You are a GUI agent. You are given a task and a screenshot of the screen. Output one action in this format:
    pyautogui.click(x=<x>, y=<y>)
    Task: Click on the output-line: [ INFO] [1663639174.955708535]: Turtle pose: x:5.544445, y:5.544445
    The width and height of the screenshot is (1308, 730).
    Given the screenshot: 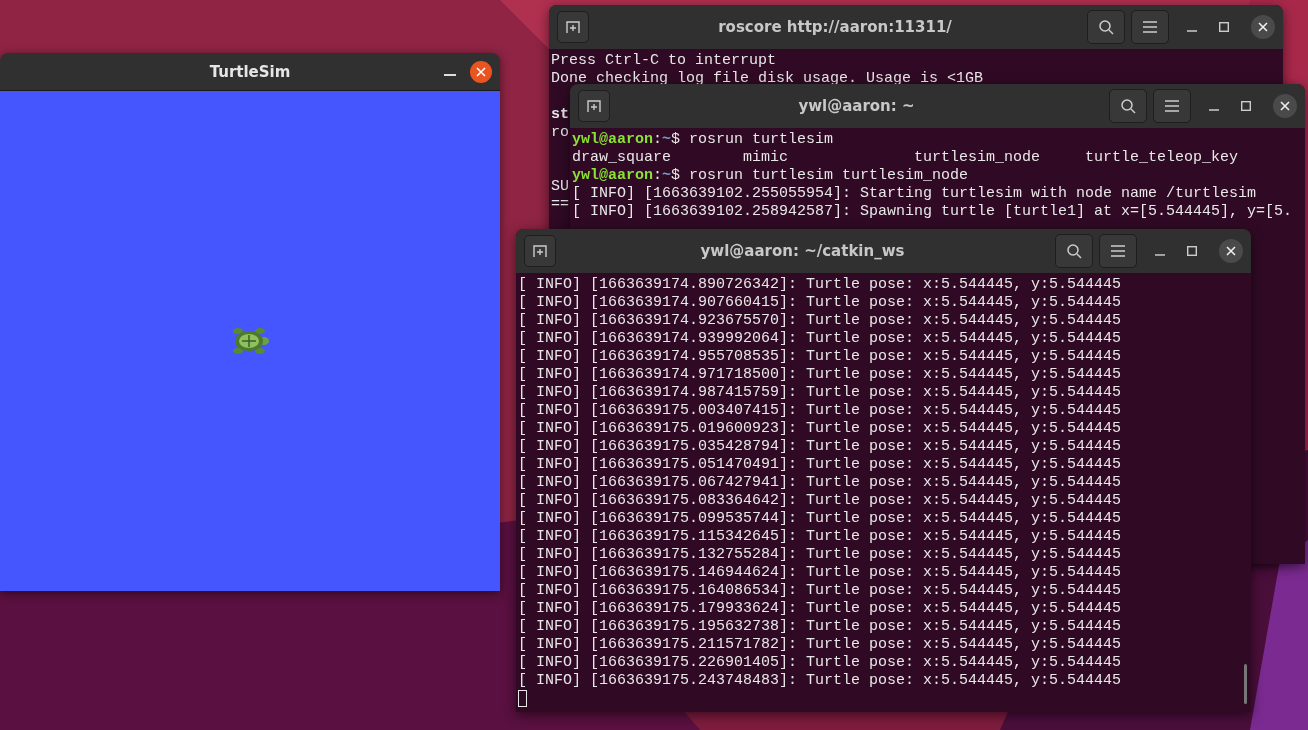 What is the action you would take?
    pyautogui.click(x=820, y=357)
    